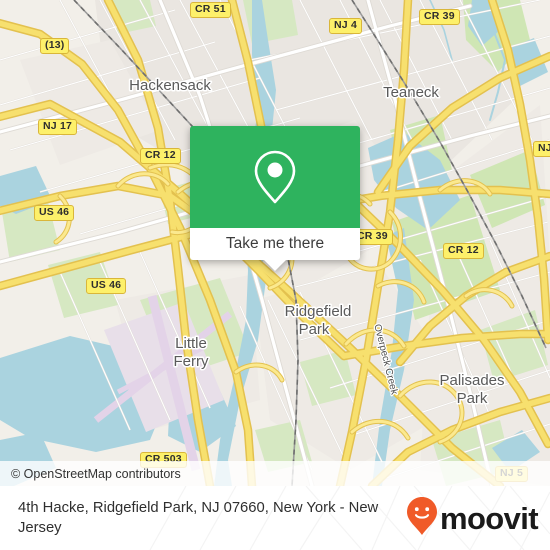  I want to click on route-shield: CR 39, so click(439, 17).